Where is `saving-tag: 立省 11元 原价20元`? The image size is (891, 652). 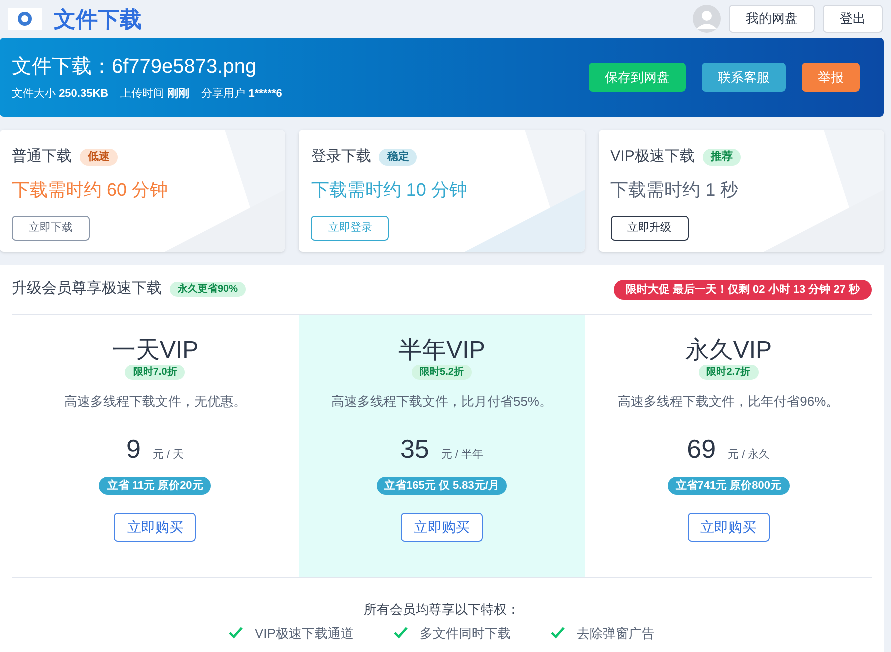 saving-tag: 立省 11元 原价20元 is located at coordinates (155, 485).